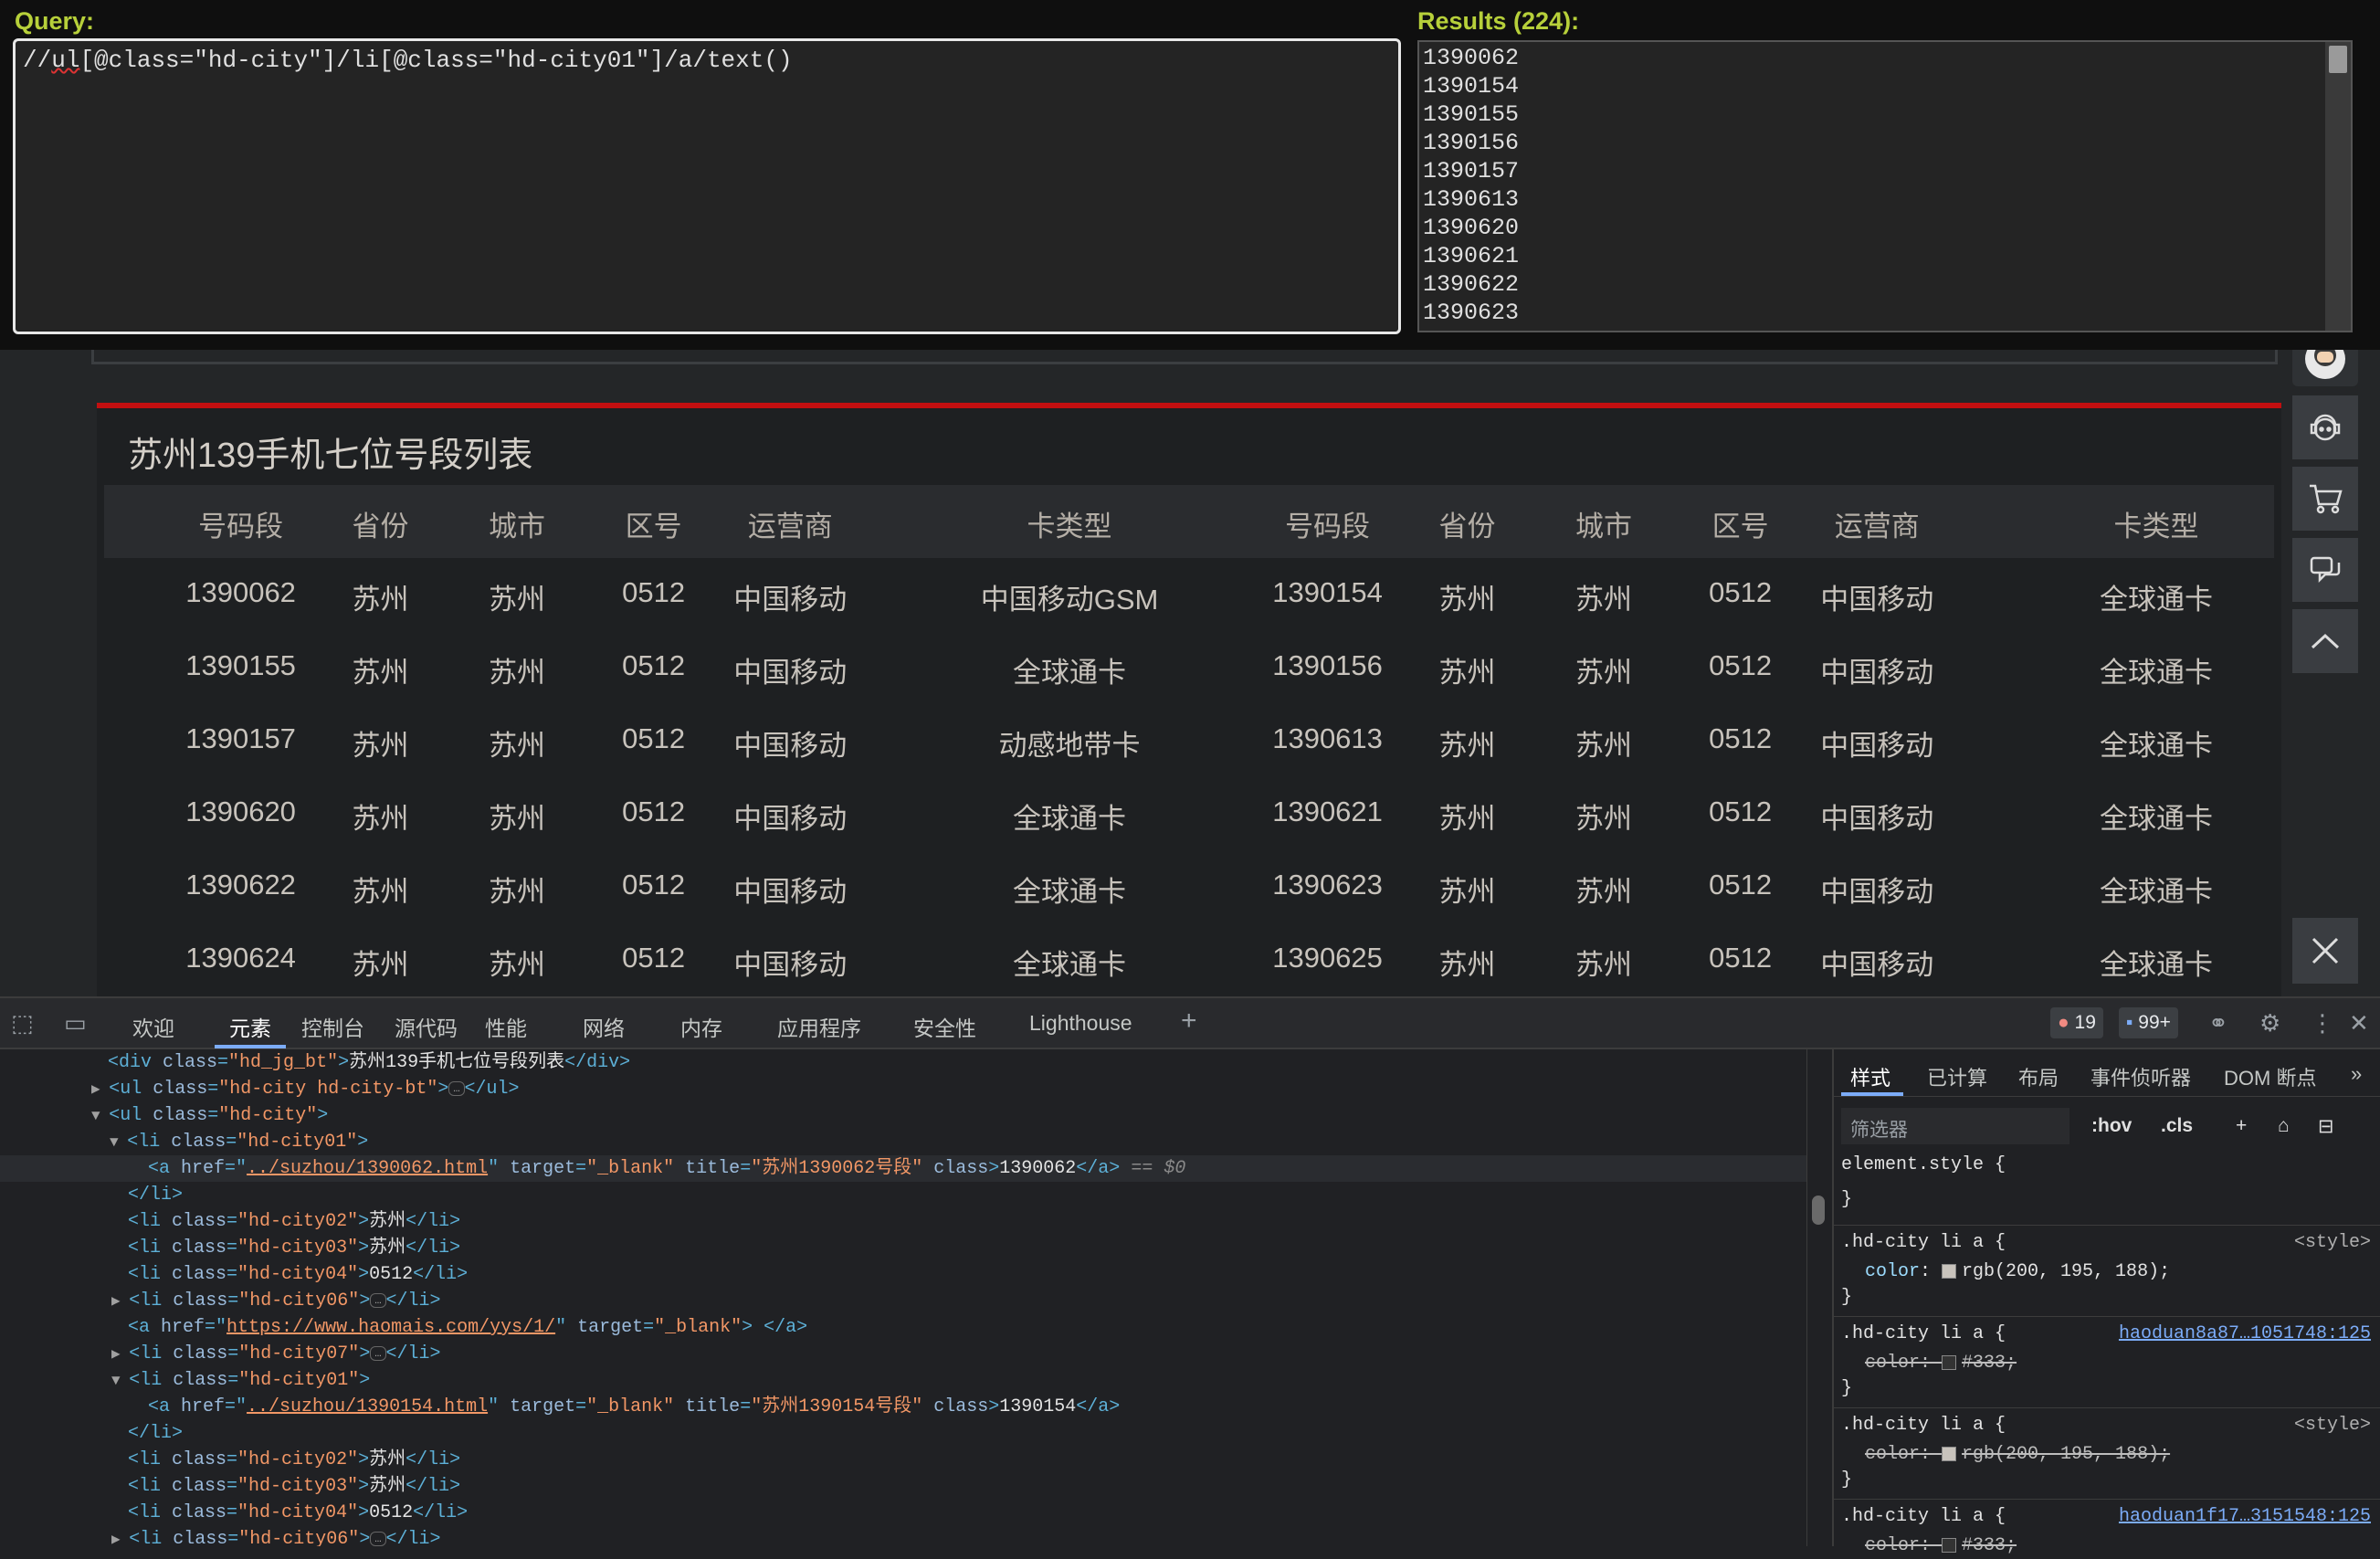  I want to click on tab-application: 应用程序, so click(819, 1026).